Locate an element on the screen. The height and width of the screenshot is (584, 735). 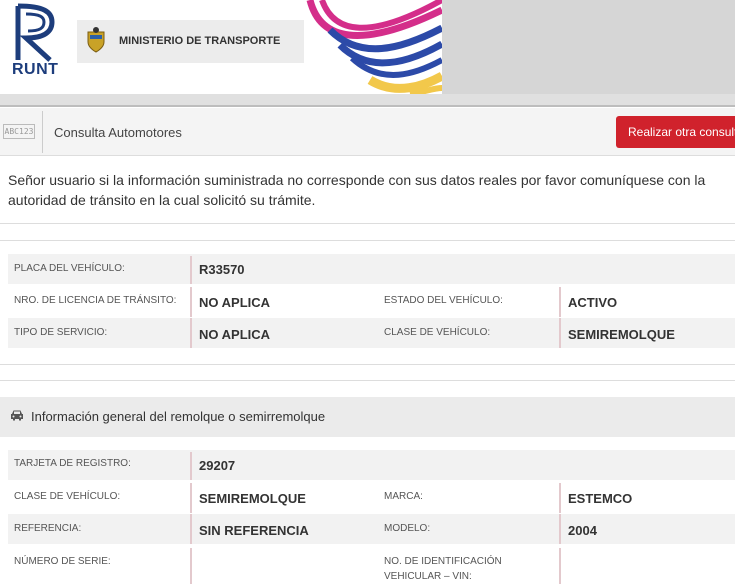
tarjeta-label: TARJETA DE REGISTRO: is located at coordinates (72, 463).